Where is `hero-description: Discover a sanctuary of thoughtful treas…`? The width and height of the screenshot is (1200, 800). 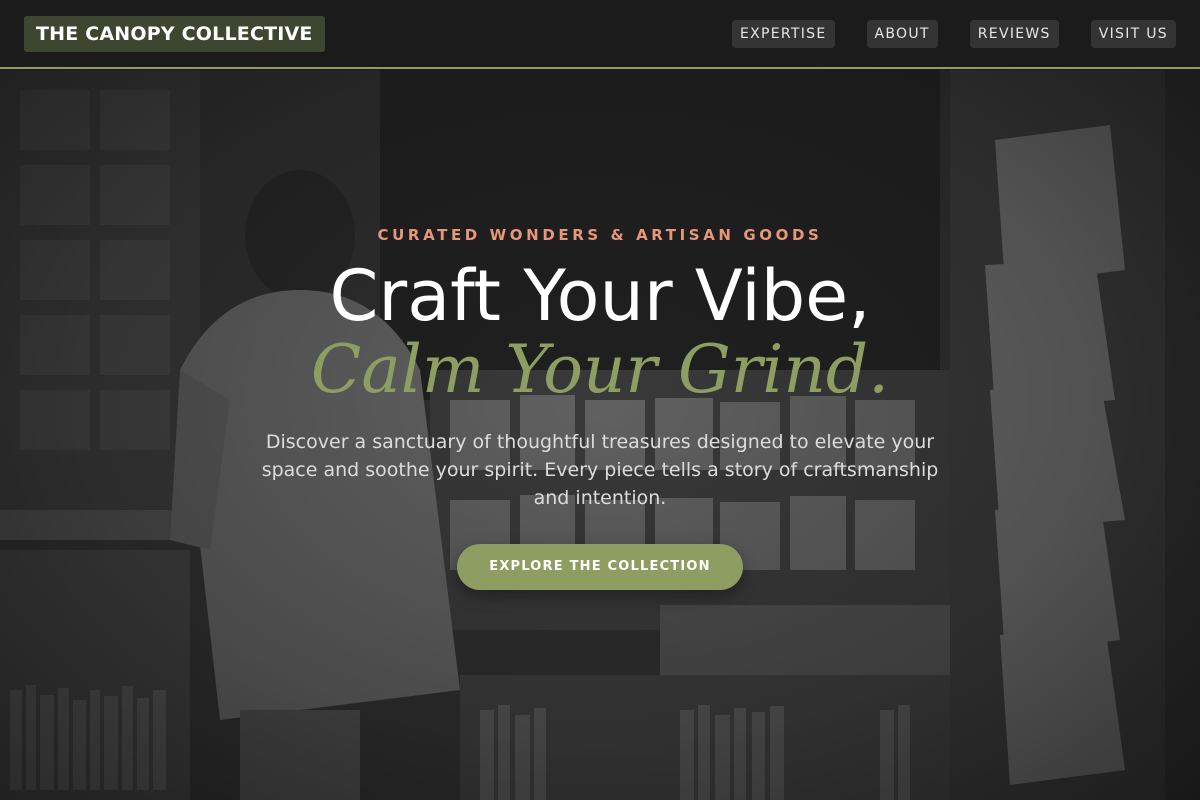
hero-description: Discover a sanctuary of thoughtful treas… is located at coordinates (600, 470).